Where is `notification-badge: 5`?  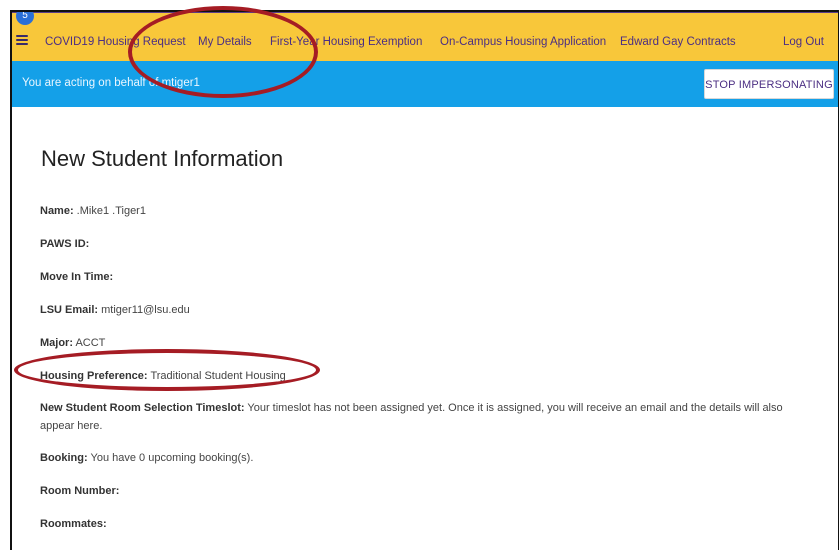
notification-badge: 5 is located at coordinates (25, 18).